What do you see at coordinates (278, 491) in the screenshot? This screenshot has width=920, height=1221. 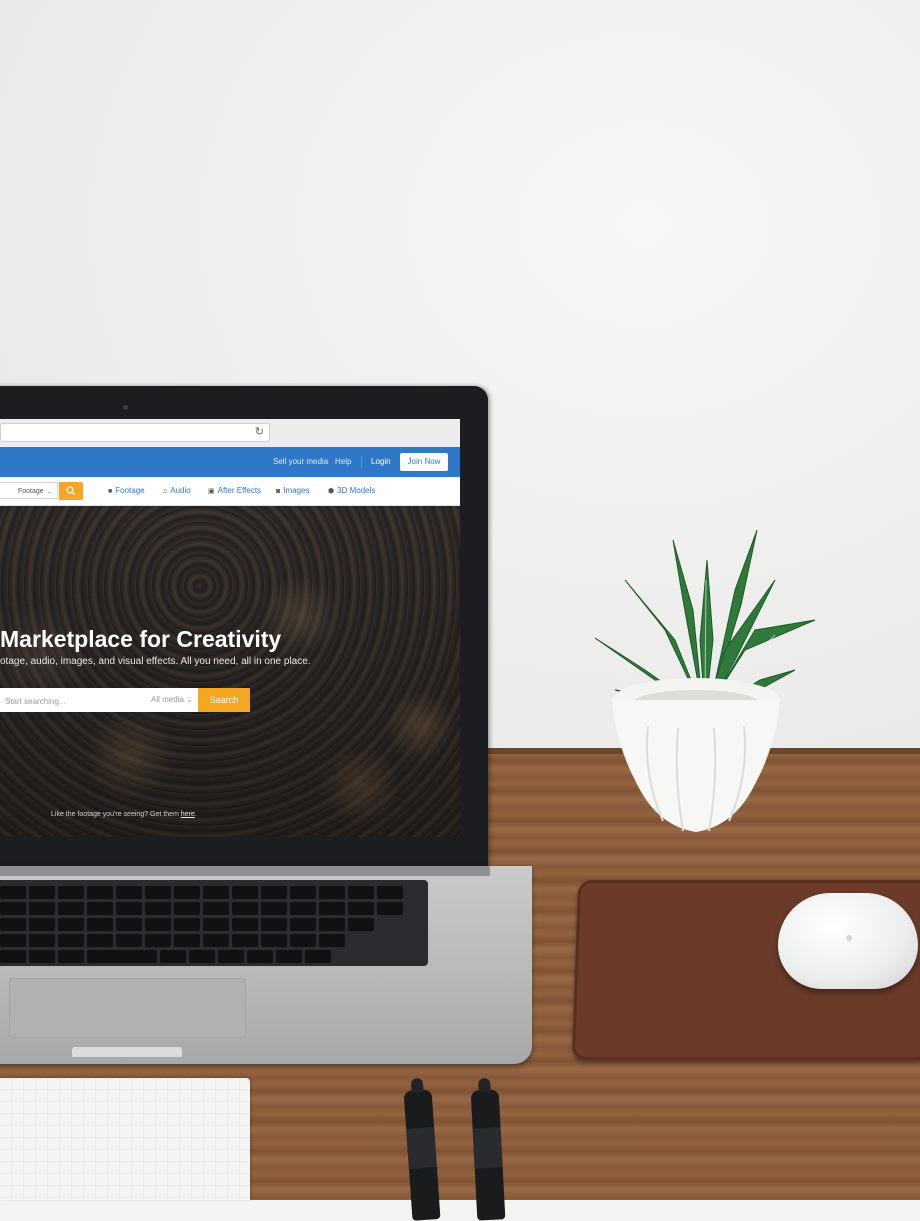 I see `camera-icon: ◙` at bounding box center [278, 491].